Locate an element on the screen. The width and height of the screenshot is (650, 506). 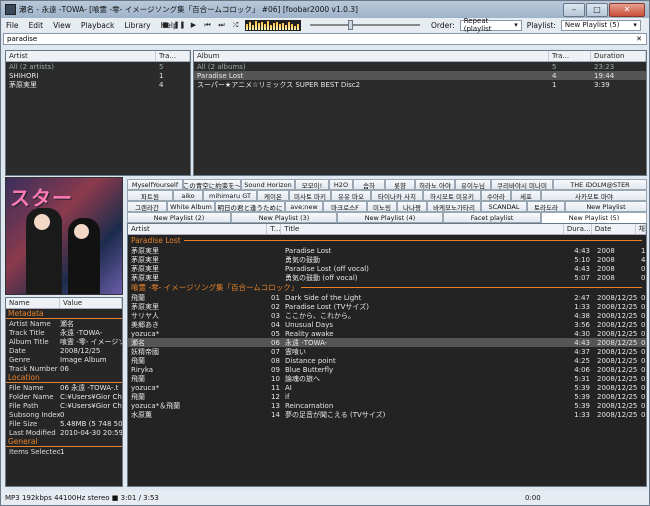
table-row: 美郷あき 04 Unusual Days 3:56 2008/12/25 0 is located at coordinates (387, 324).